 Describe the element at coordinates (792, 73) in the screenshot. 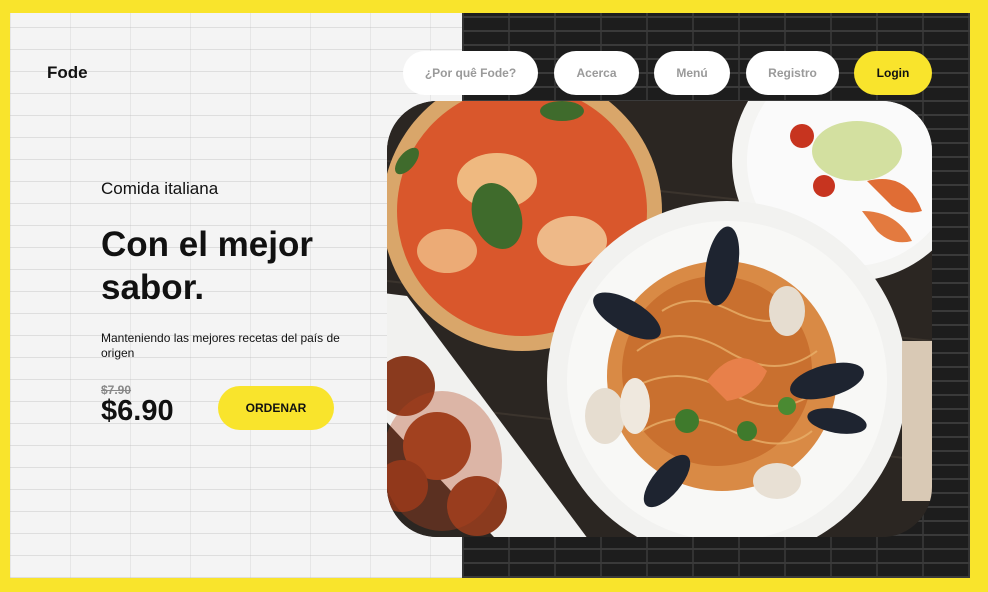

I see `nav-registro: Registro` at that location.